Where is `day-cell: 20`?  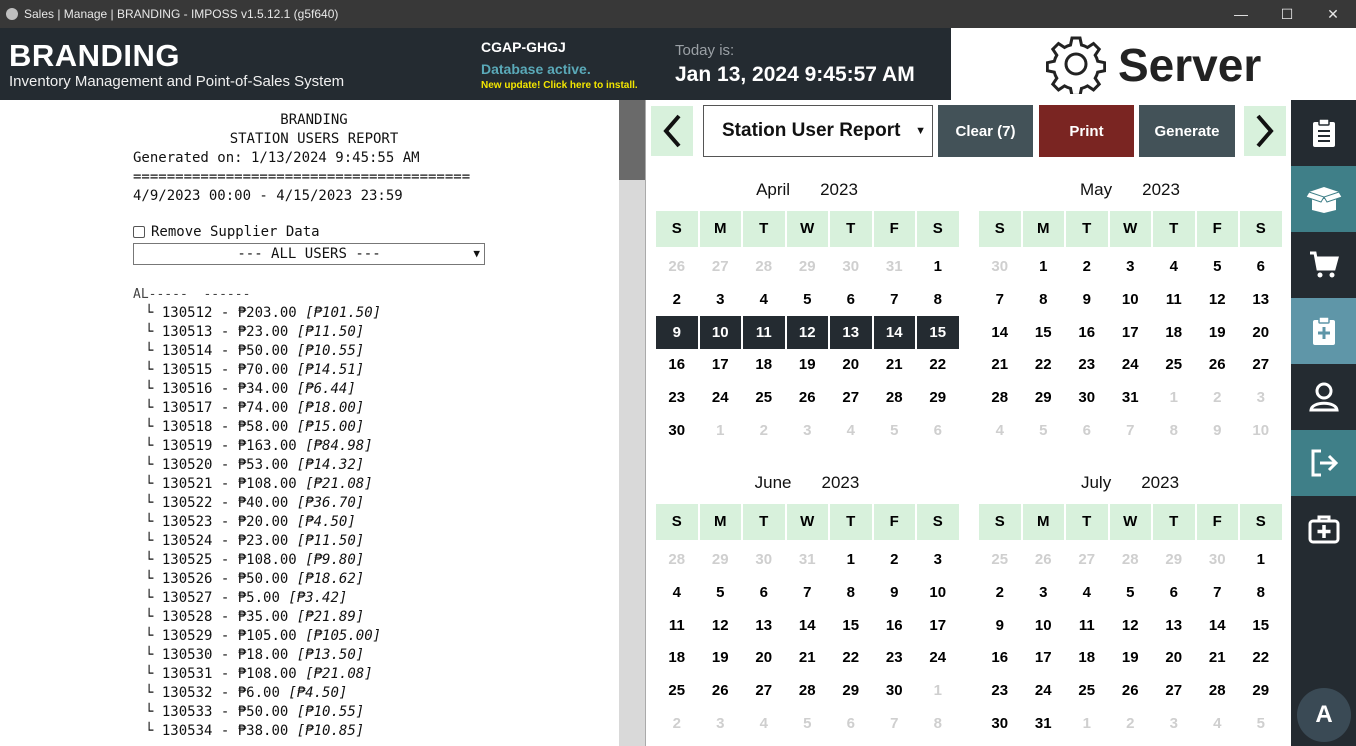 day-cell: 20 is located at coordinates (1174, 657).